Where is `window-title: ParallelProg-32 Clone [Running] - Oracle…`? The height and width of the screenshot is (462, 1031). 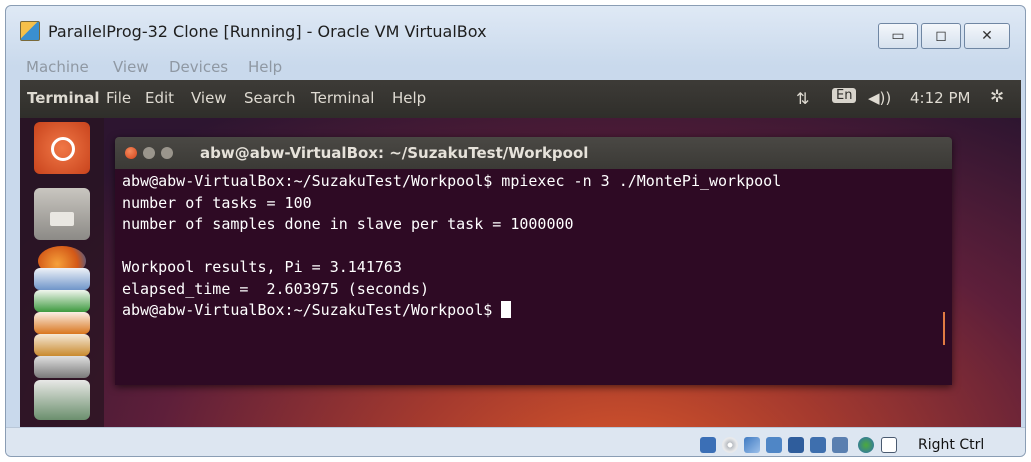 window-title: ParallelProg-32 Clone [Running] - Oracle… is located at coordinates (267, 31).